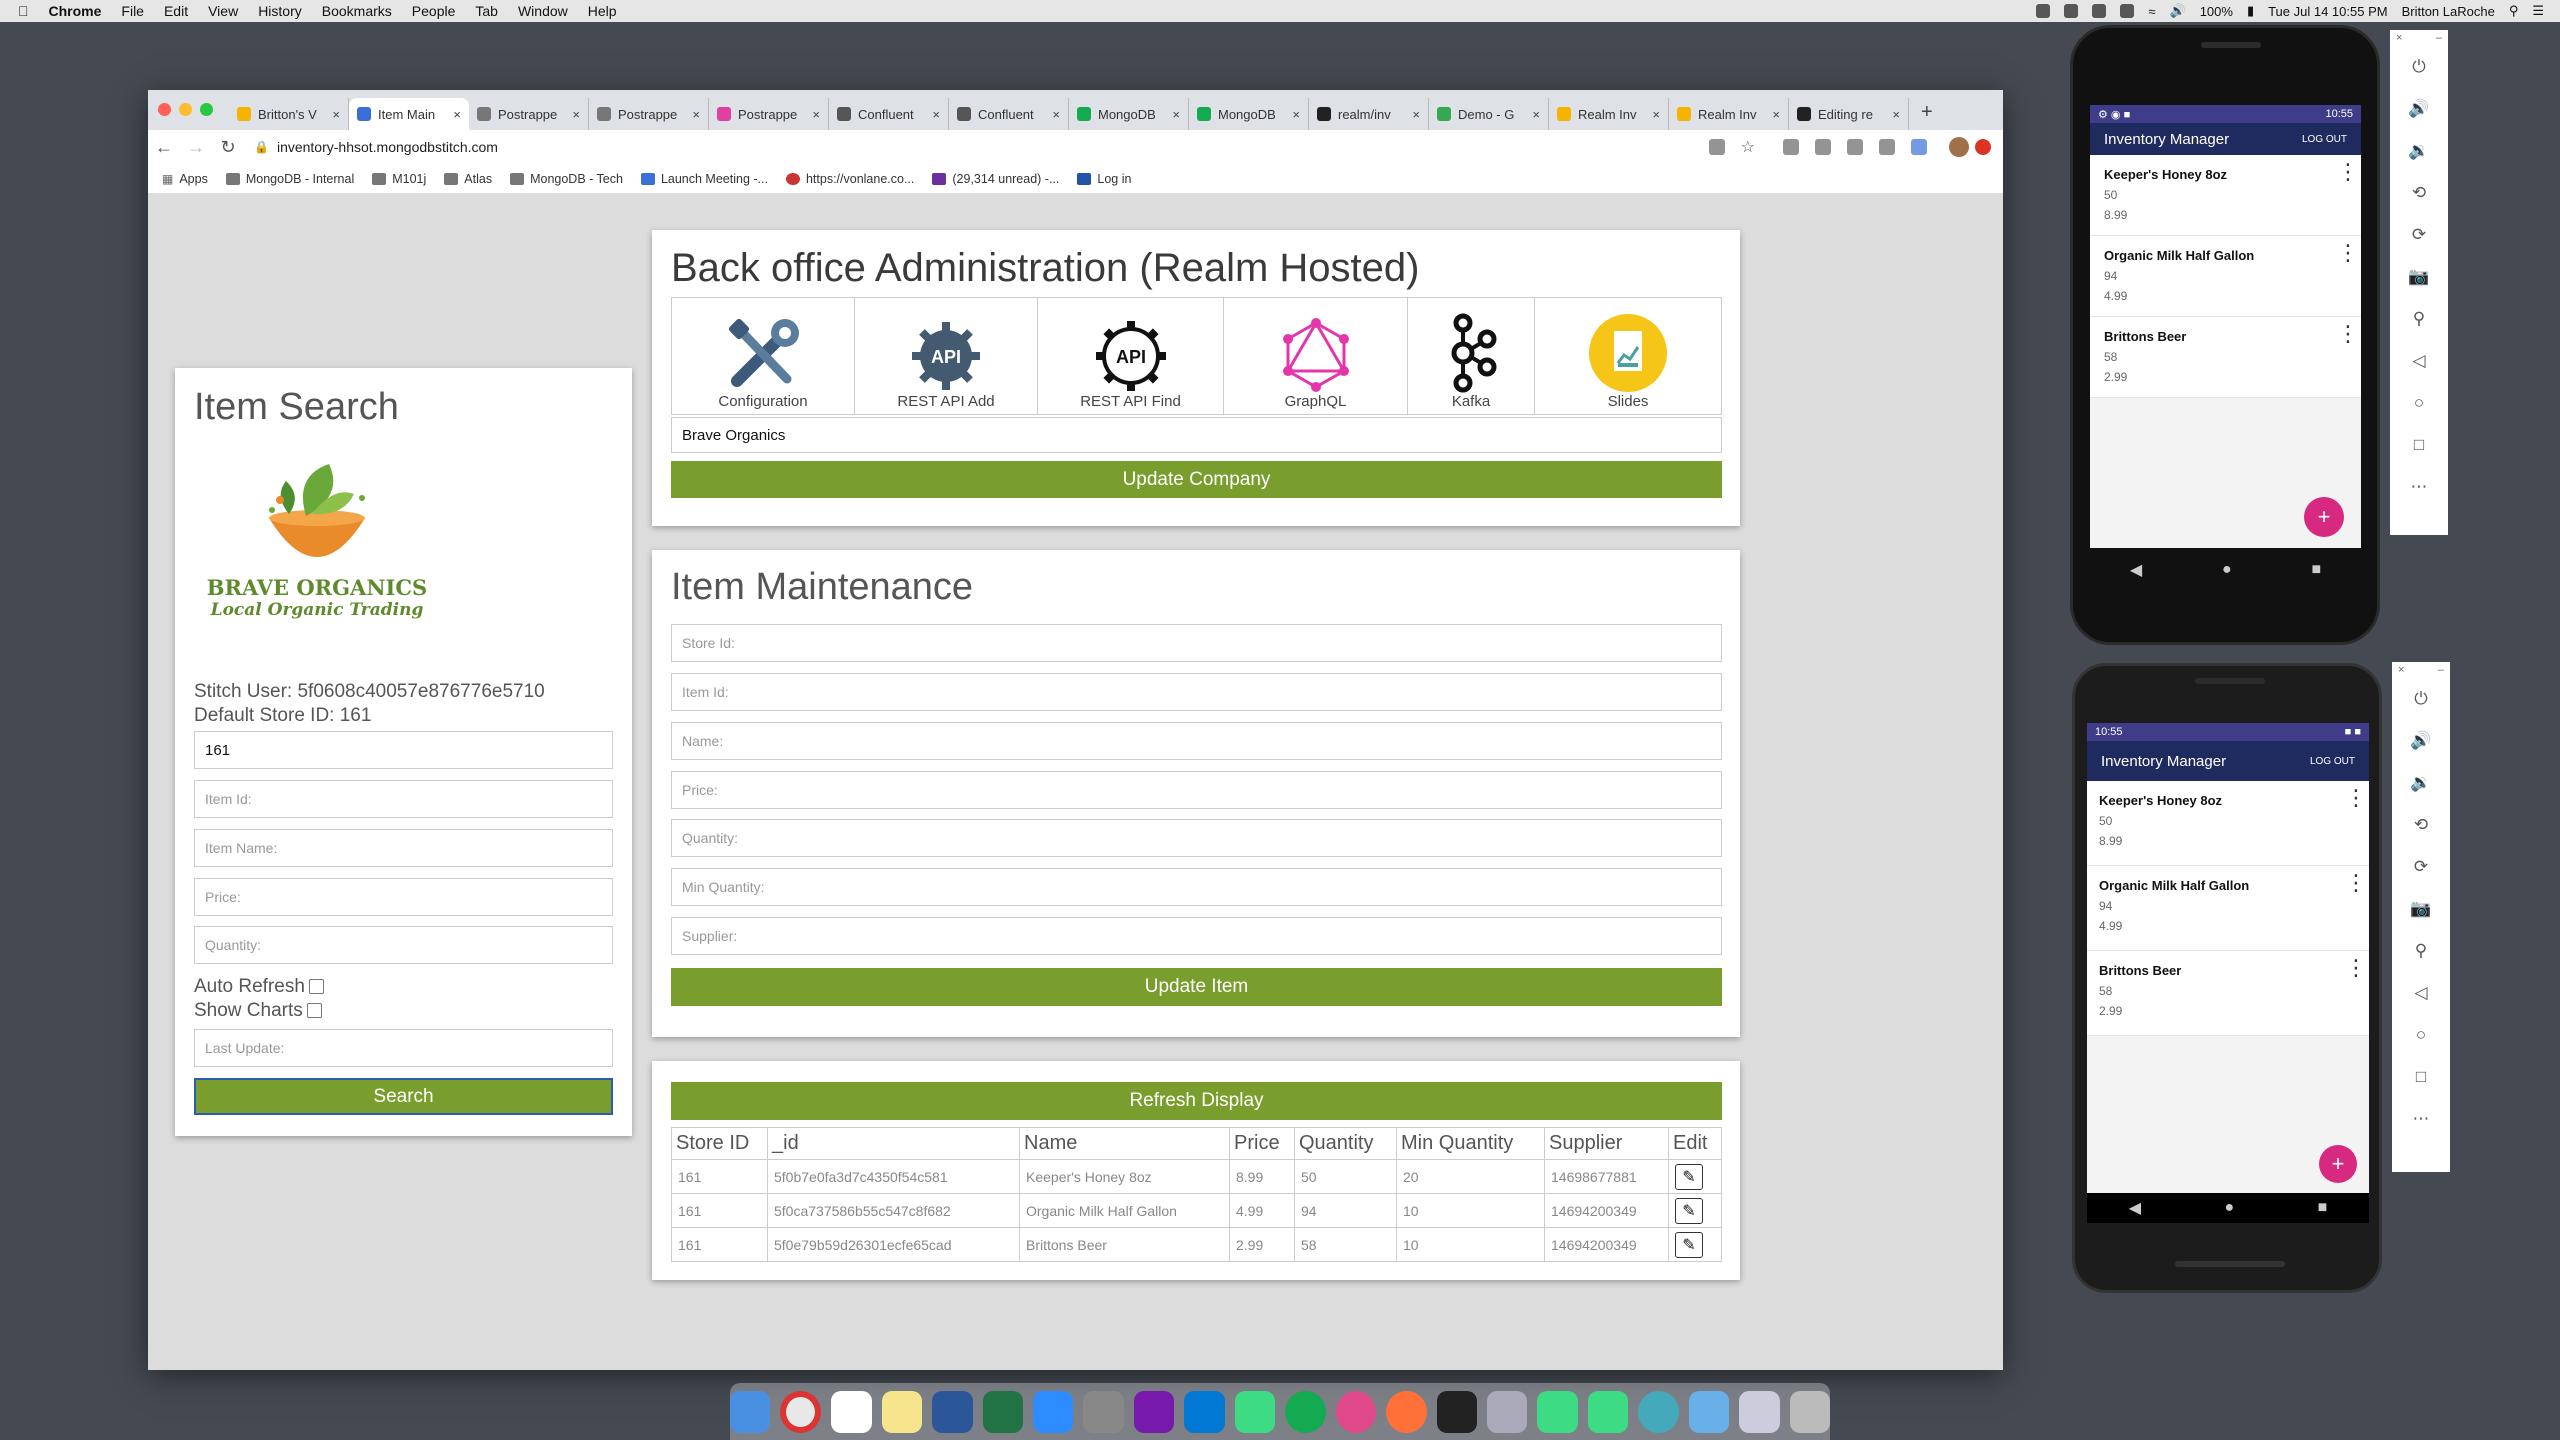 The image size is (2560, 1440). I want to click on battery-icon: ▮, so click(2250, 11).